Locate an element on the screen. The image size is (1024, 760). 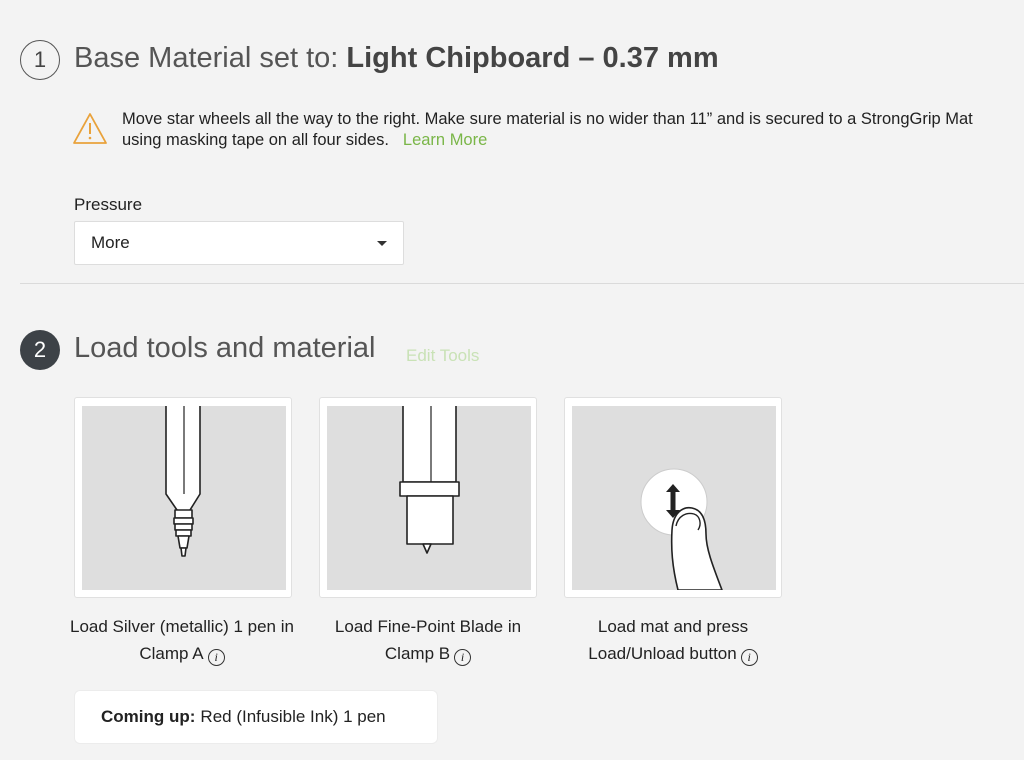
tool-caption-blade: Load Fine-Point Blade in Clamp Bi is located at coordinates (428, 640).